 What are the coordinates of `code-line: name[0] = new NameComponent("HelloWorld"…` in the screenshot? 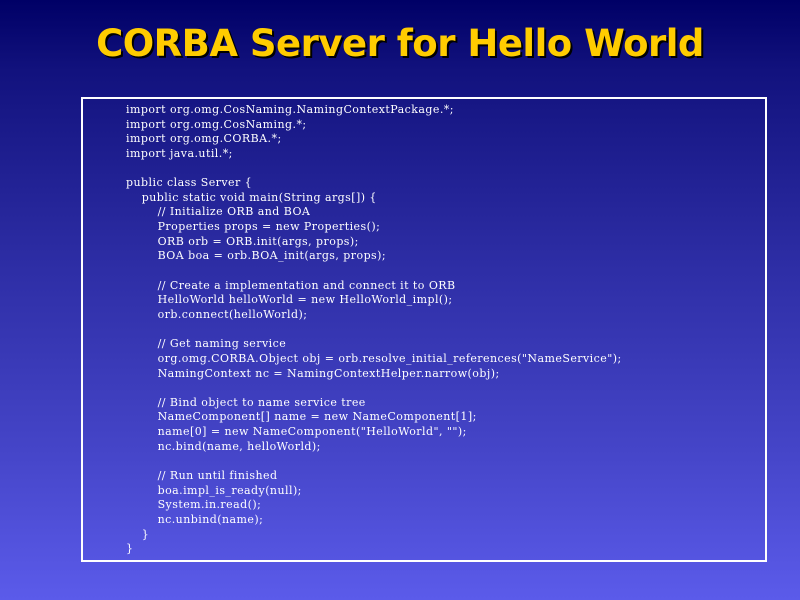 It's located at (296, 432).